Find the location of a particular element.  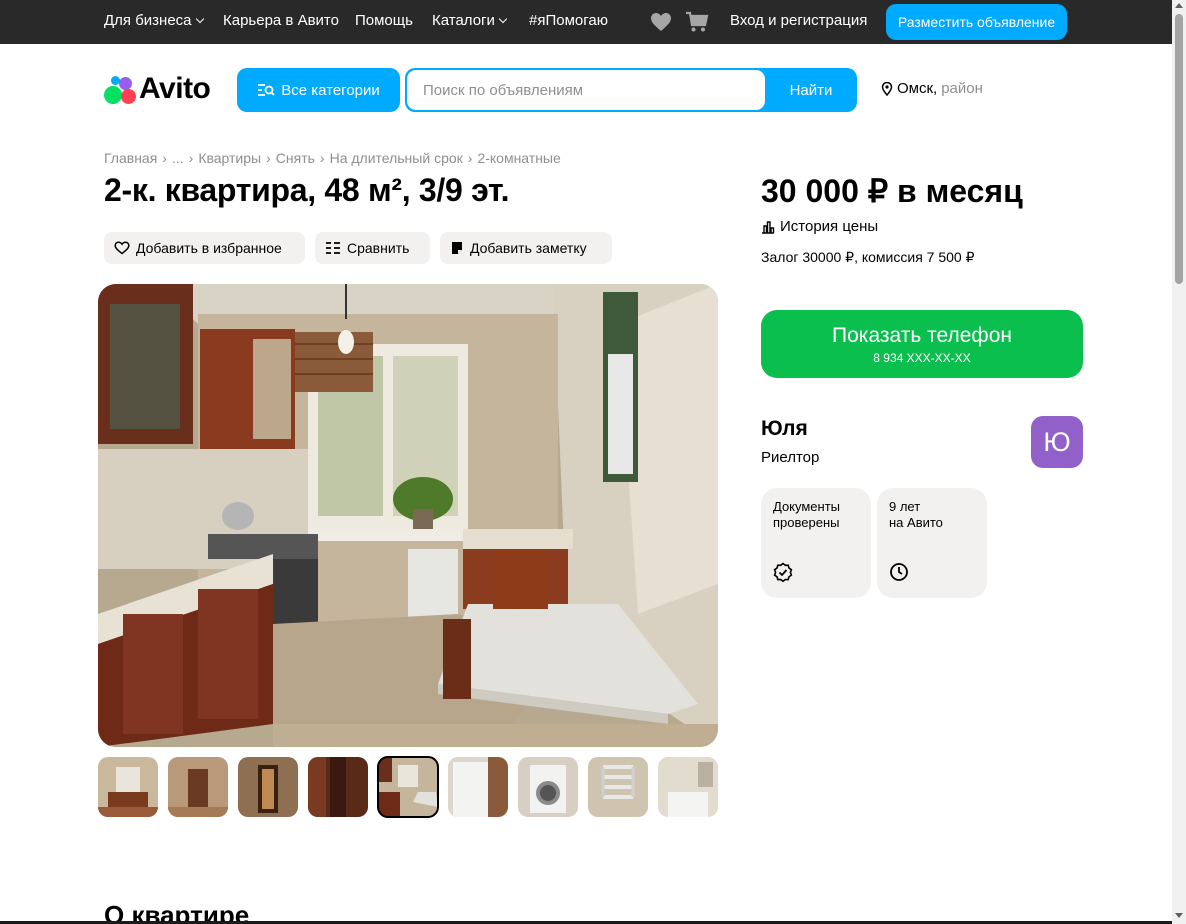

heart-outline-icon is located at coordinates (122, 248).